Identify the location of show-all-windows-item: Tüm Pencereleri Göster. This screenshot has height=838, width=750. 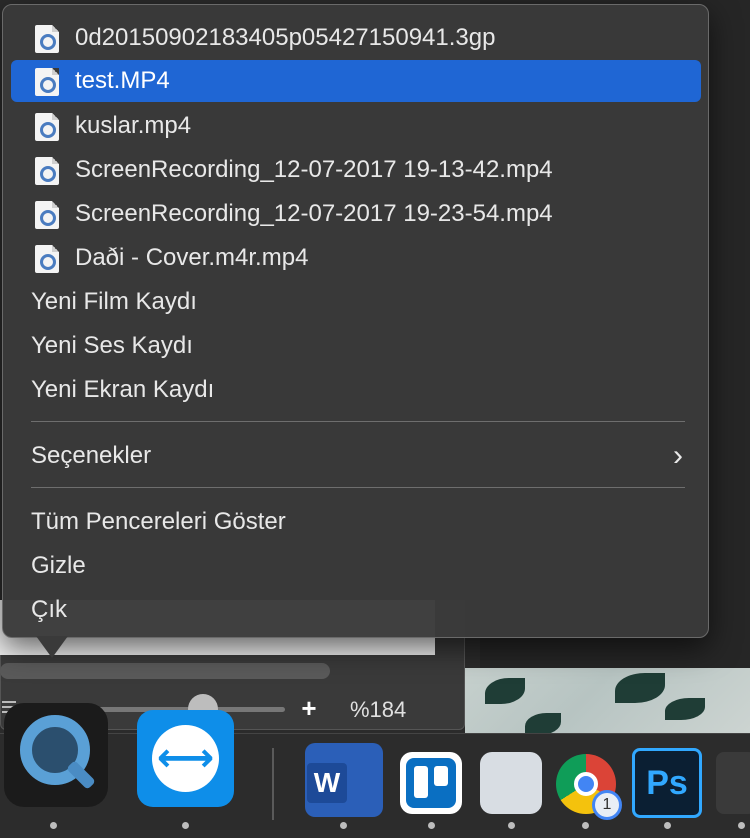
(356, 522).